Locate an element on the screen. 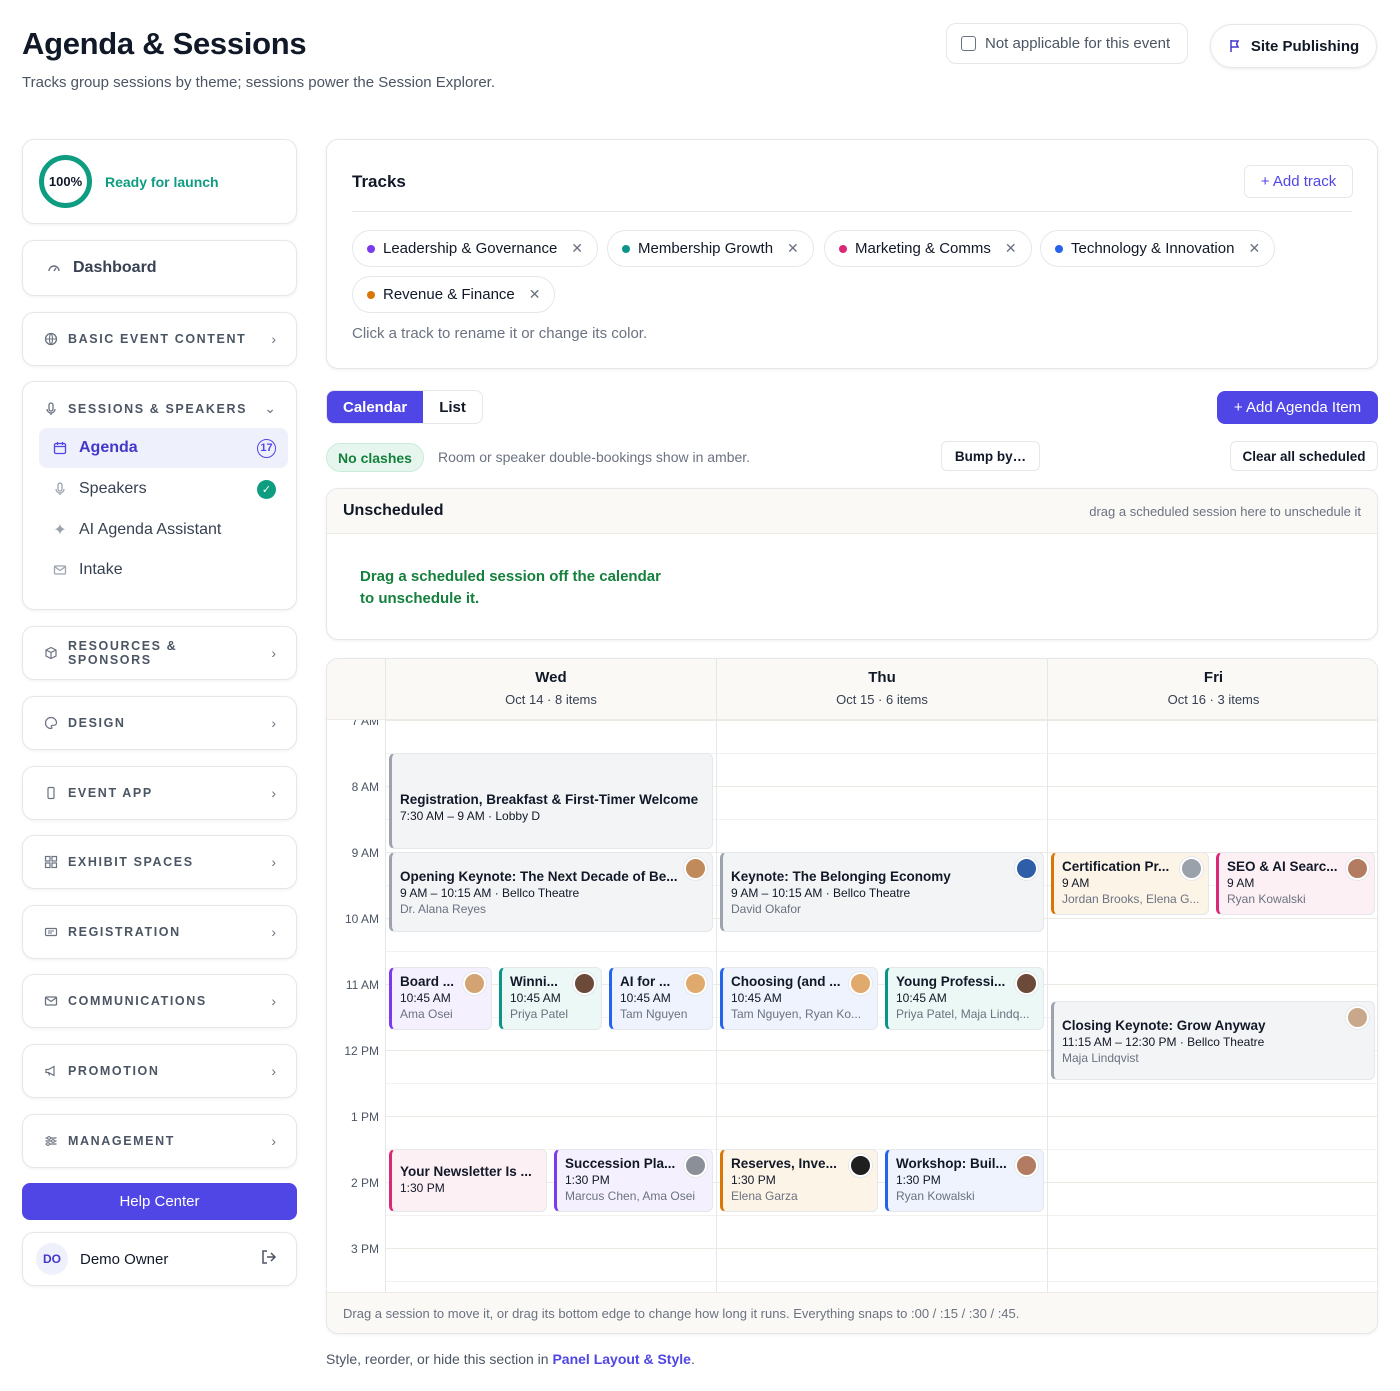 This screenshot has height=1391, width=1400. sidebar-section-resources-sponsors: RESOURCES & SPONSORS › is located at coordinates (159, 653).